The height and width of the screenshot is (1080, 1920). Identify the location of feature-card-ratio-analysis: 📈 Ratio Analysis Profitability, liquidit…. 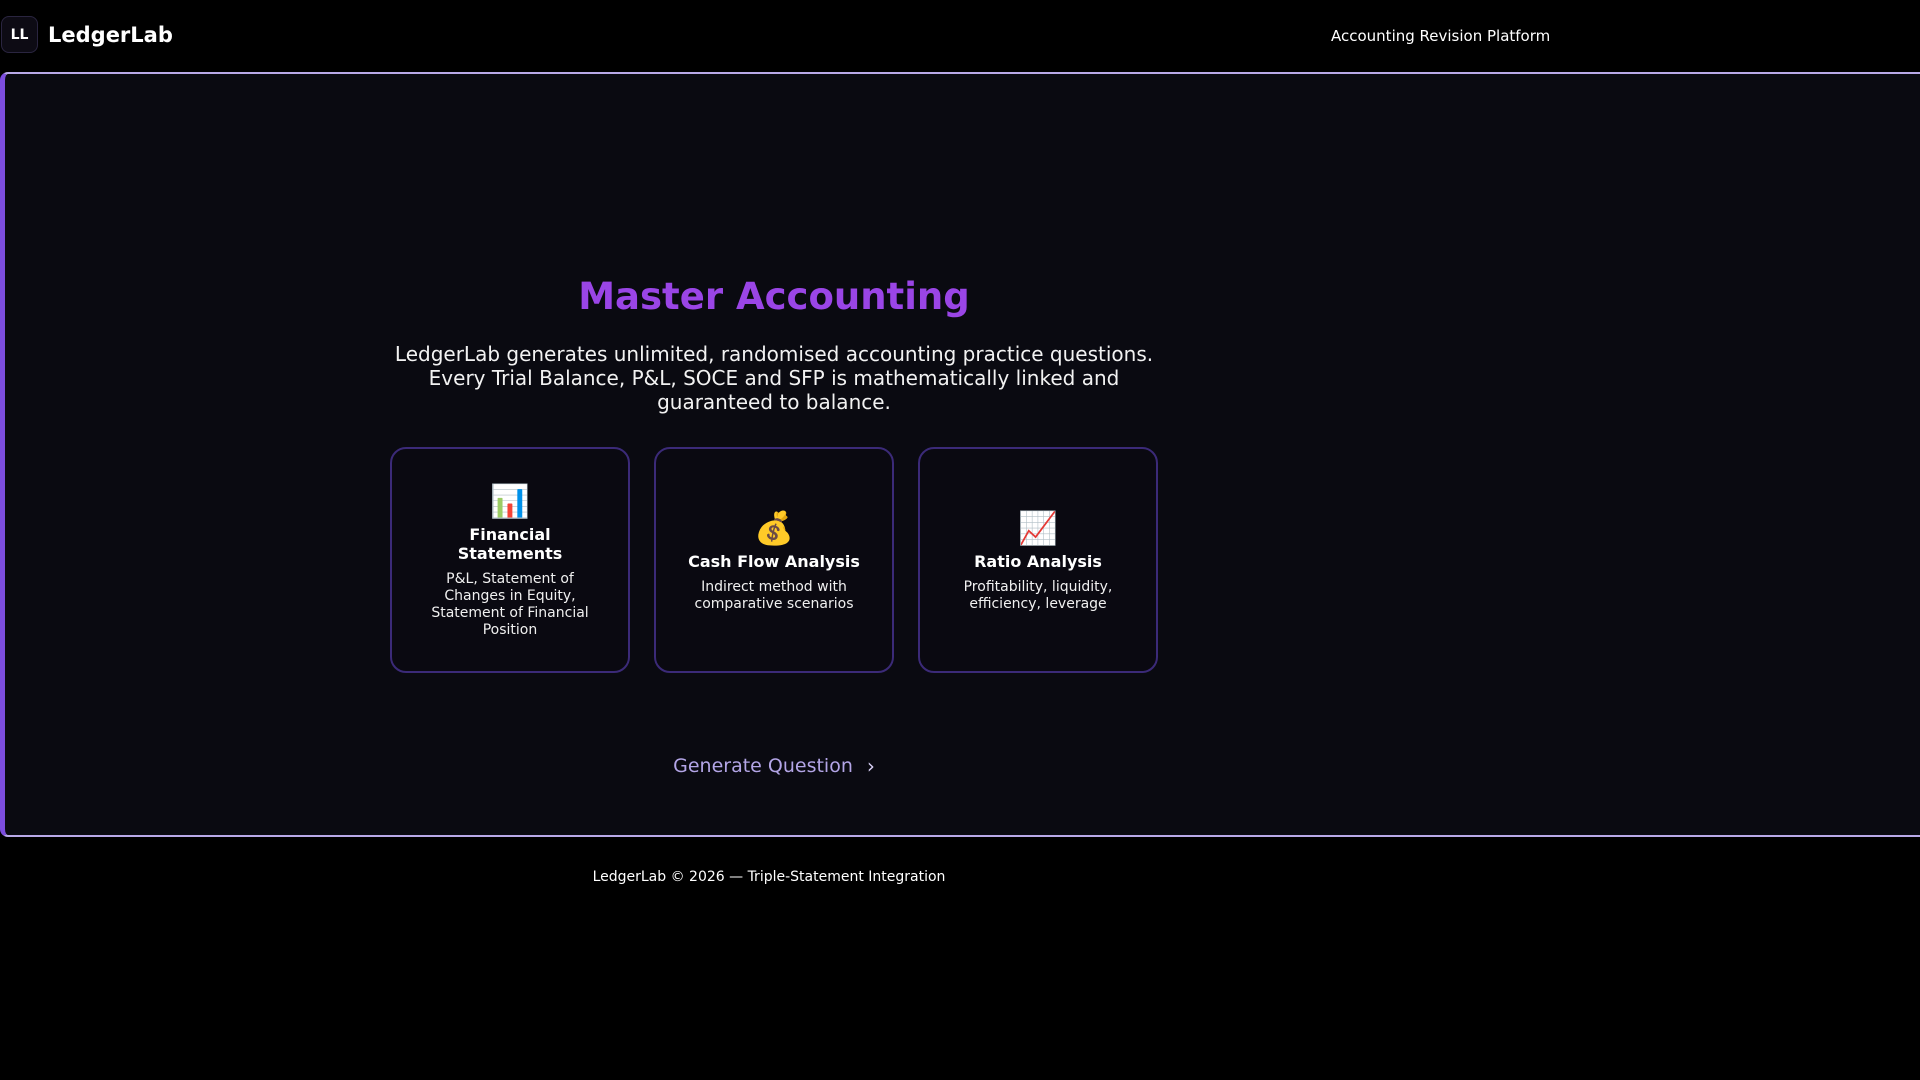
(1038, 560).